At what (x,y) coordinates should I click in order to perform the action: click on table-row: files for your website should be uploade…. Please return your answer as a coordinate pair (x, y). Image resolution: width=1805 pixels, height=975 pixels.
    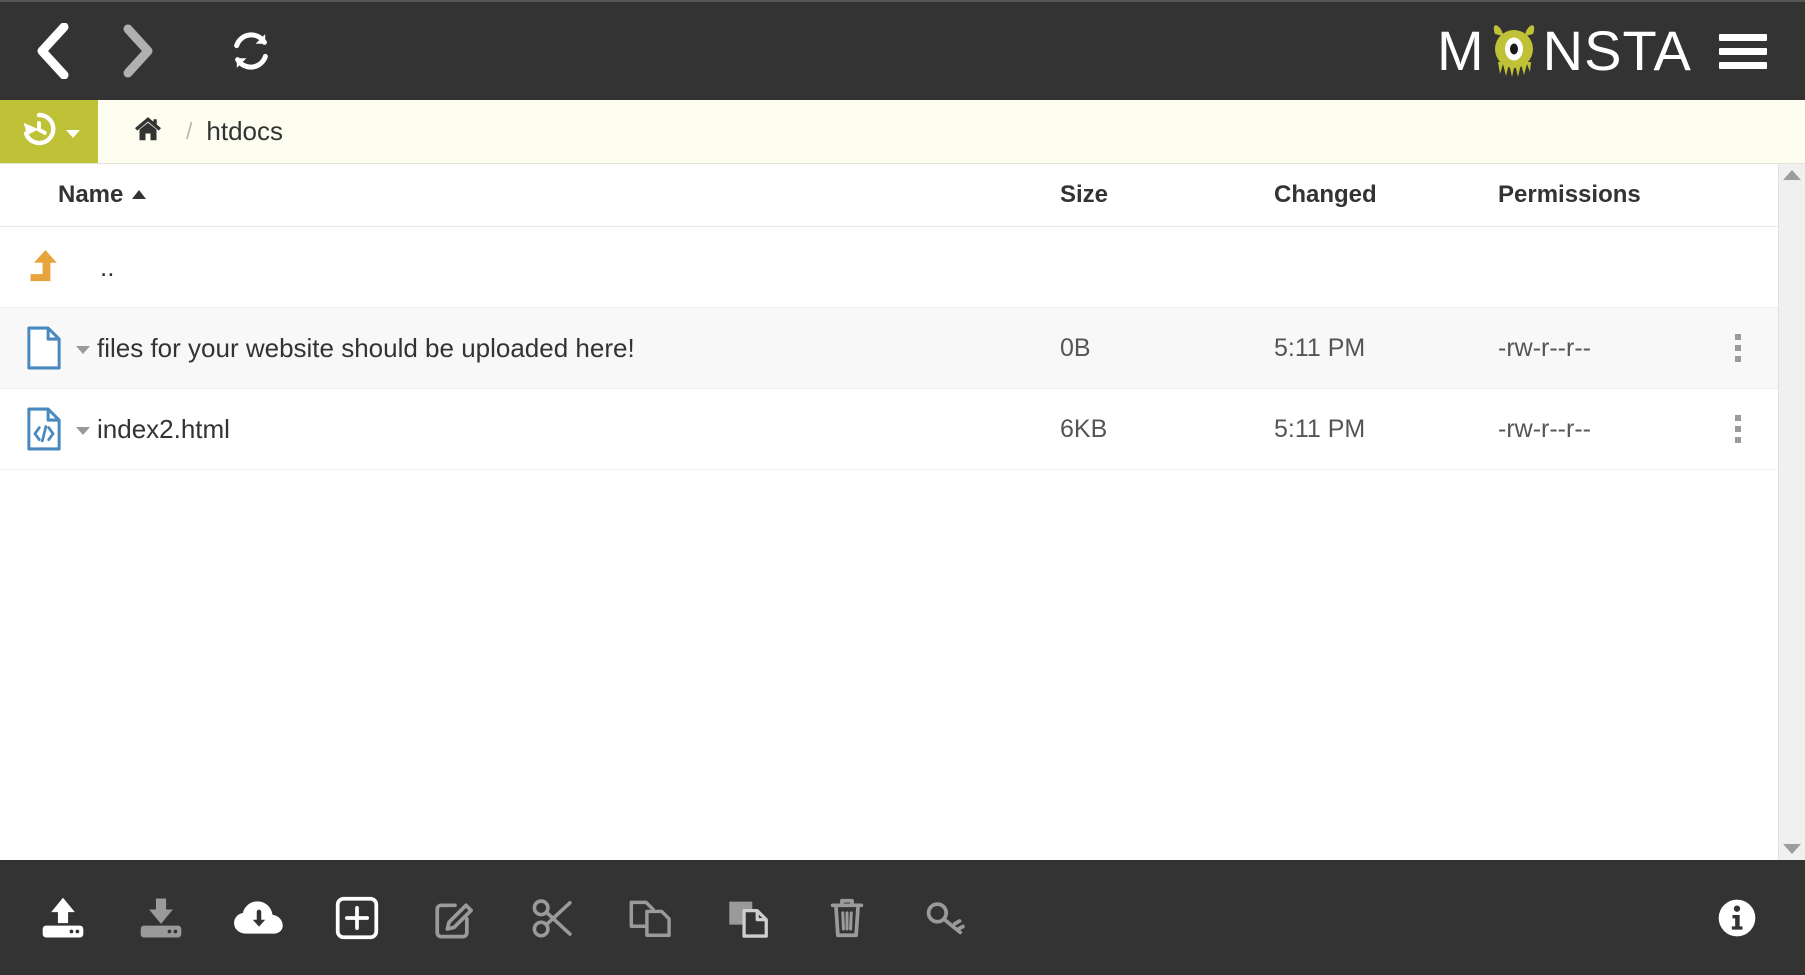
    Looking at the image, I should click on (889, 348).